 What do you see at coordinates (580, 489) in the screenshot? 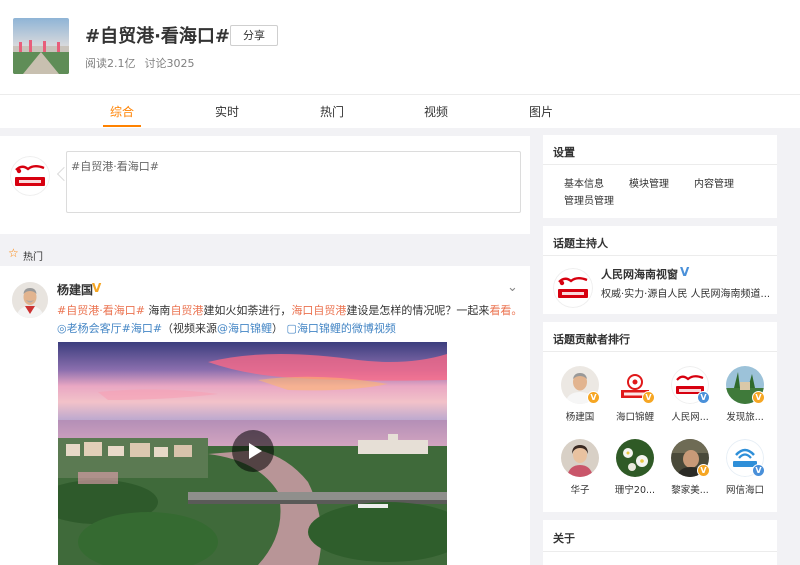
I see `contributor-name: 华子` at bounding box center [580, 489].